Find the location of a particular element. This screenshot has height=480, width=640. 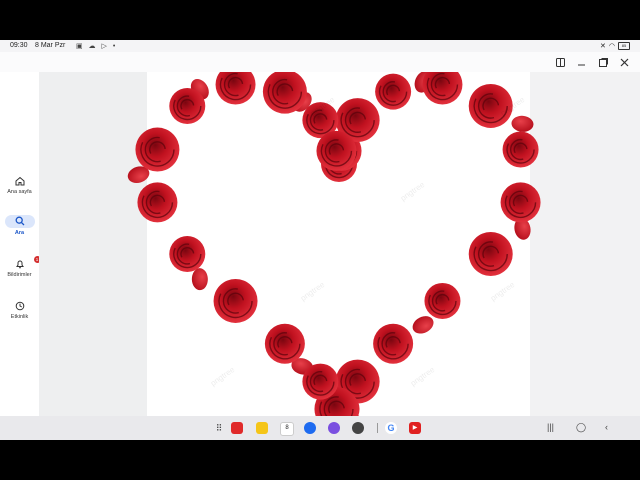

bell-icon: 1 is located at coordinates (27, 263).